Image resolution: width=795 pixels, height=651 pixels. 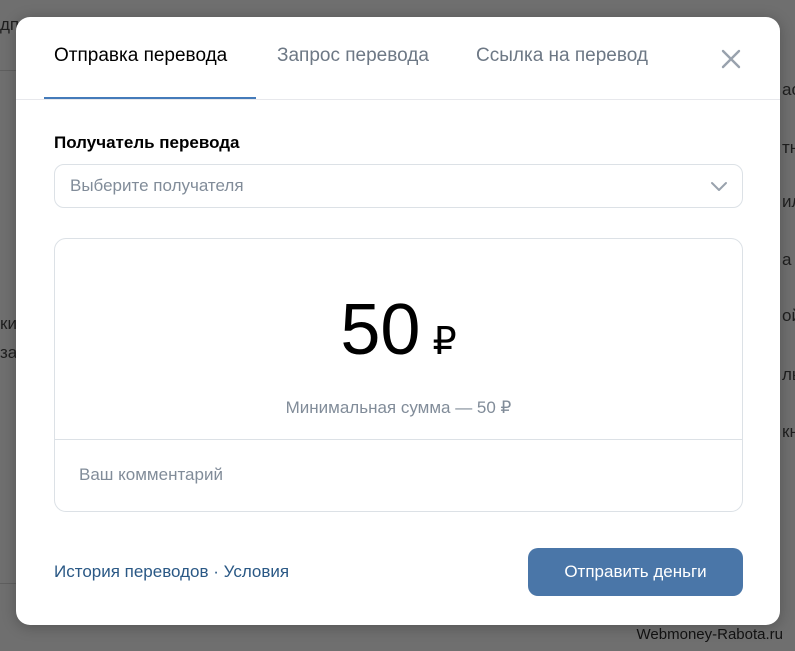 I want to click on chevron-down-icon, so click(x=719, y=186).